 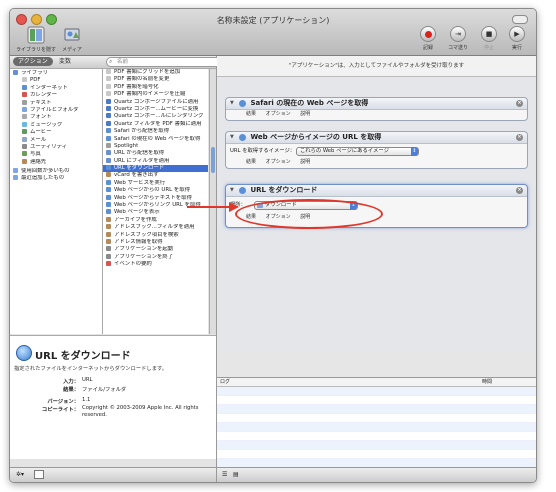 I want to click on result-value: ファイル/フォルダ, so click(x=104, y=390).